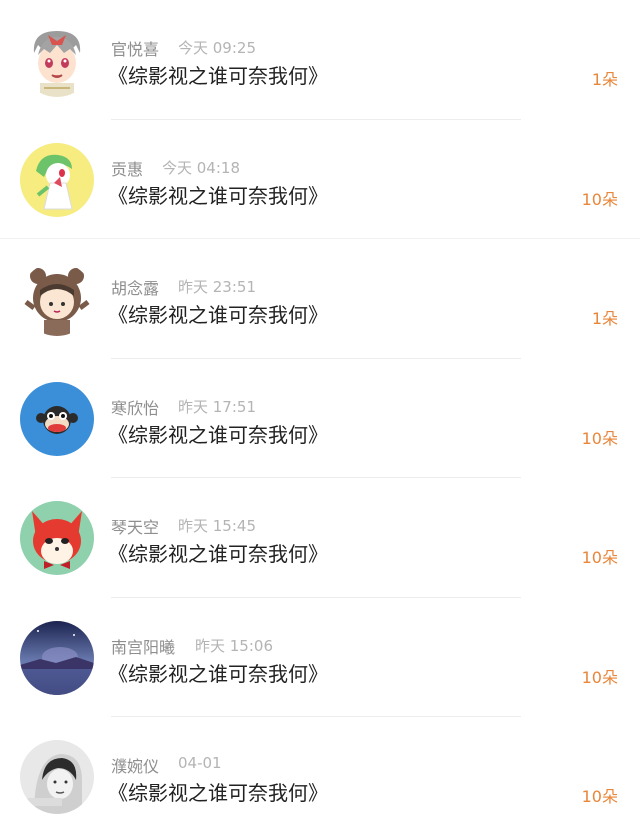  I want to click on gift-time: 04-01, so click(200, 763).